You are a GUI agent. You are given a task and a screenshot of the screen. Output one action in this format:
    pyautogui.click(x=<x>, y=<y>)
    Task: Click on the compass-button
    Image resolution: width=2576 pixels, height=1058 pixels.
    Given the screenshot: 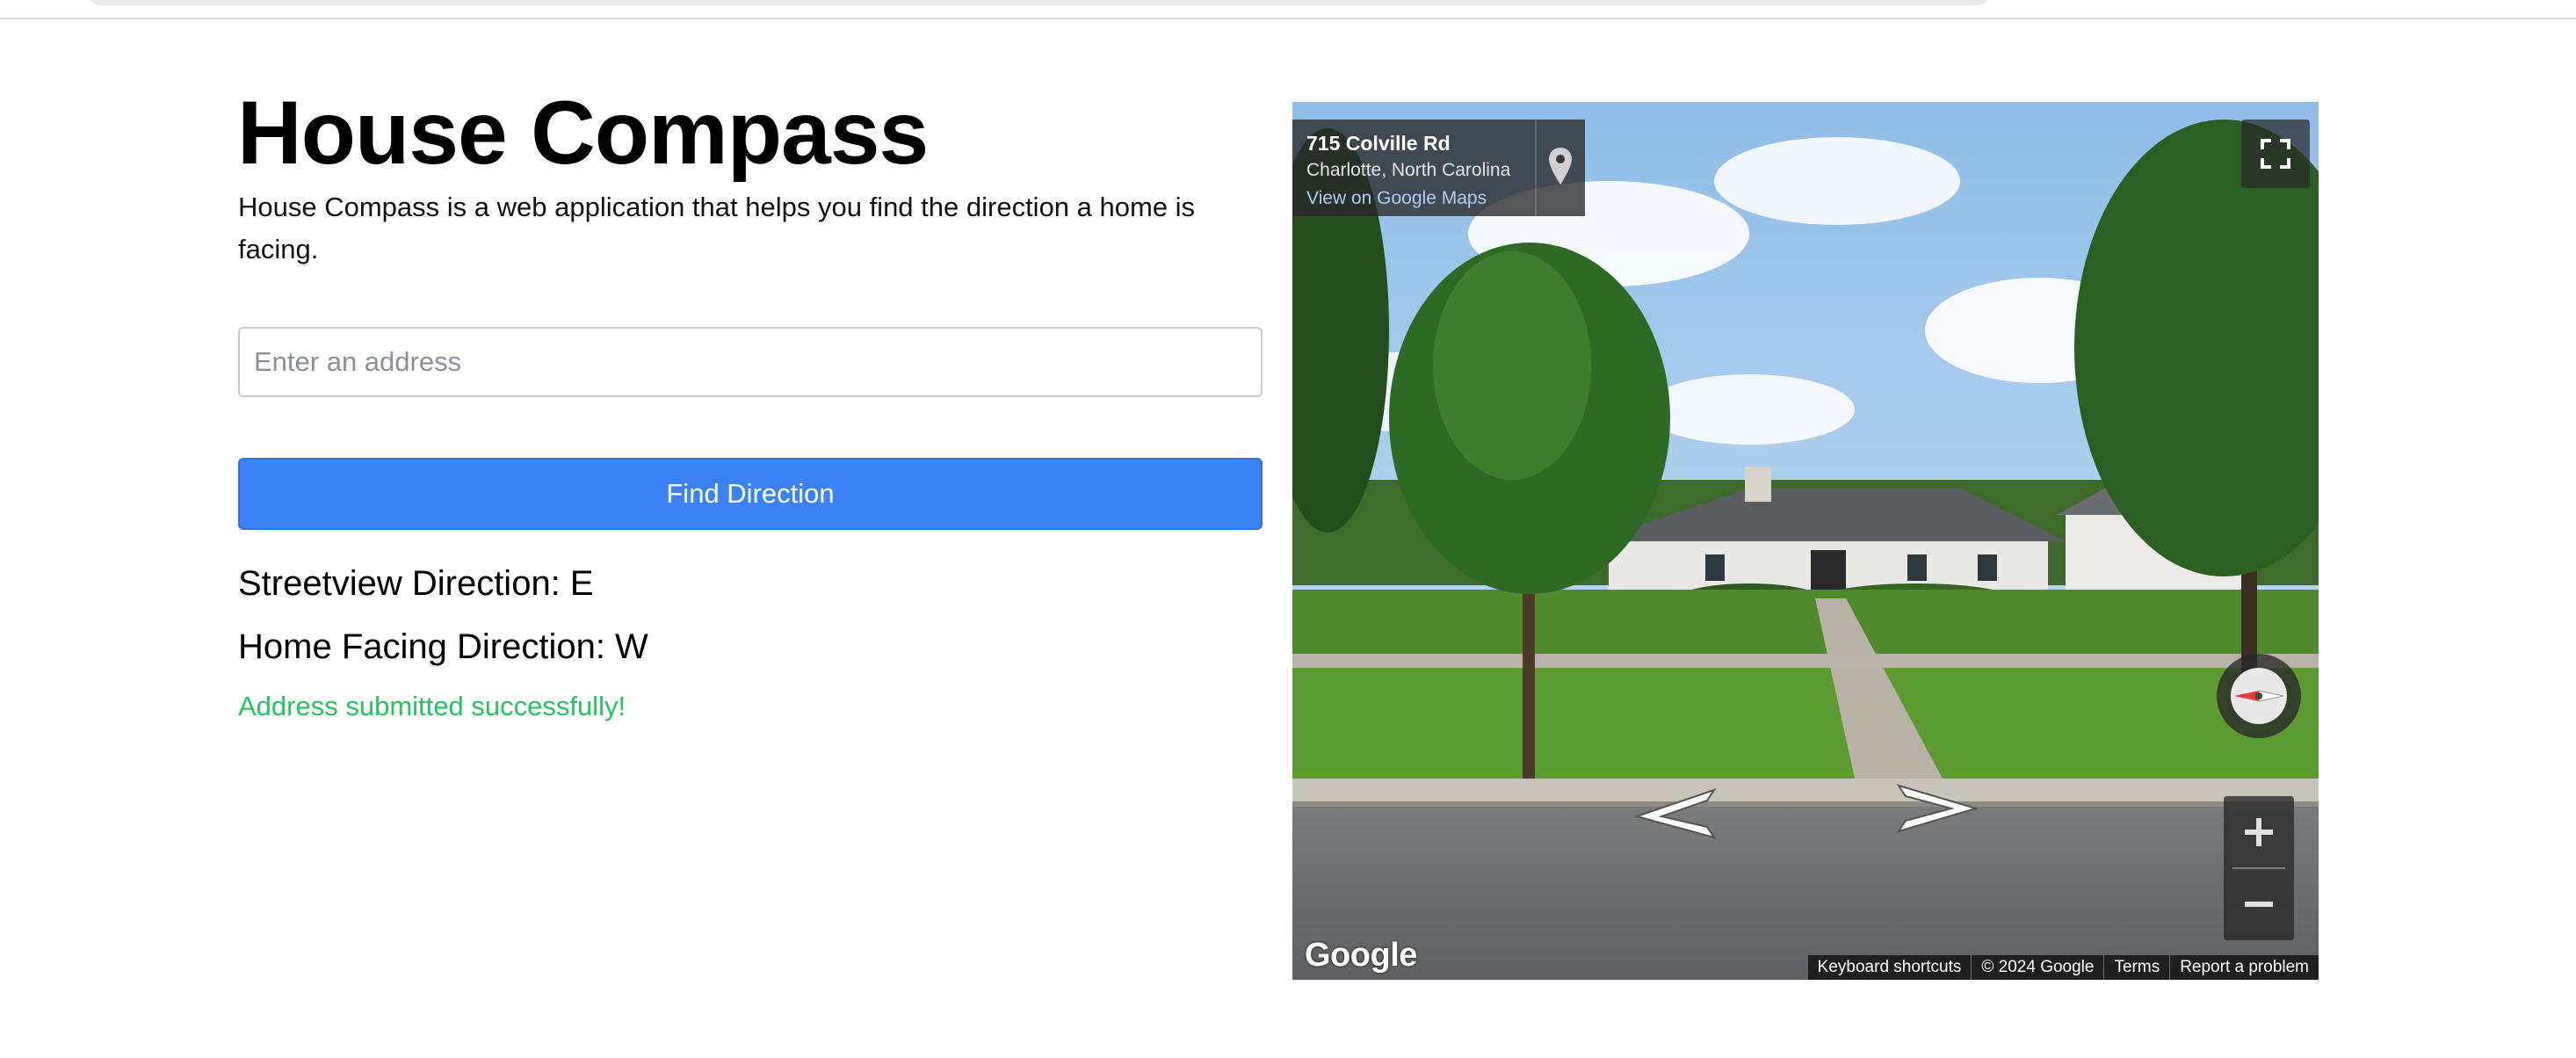 What is the action you would take?
    pyautogui.click(x=2259, y=696)
    